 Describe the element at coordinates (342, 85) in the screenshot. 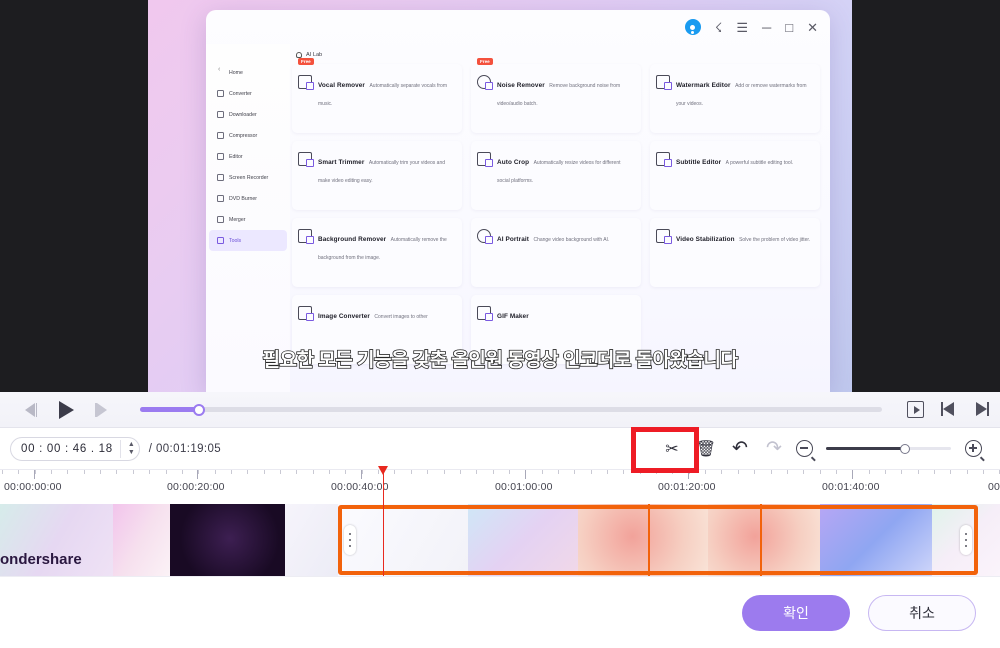

I see `tool-card-title: Vocal Remover` at that location.